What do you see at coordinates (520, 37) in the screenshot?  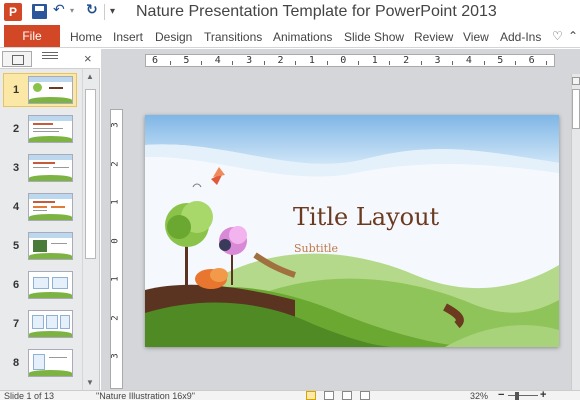 I see `tab-add-ins: Add-Ins` at bounding box center [520, 37].